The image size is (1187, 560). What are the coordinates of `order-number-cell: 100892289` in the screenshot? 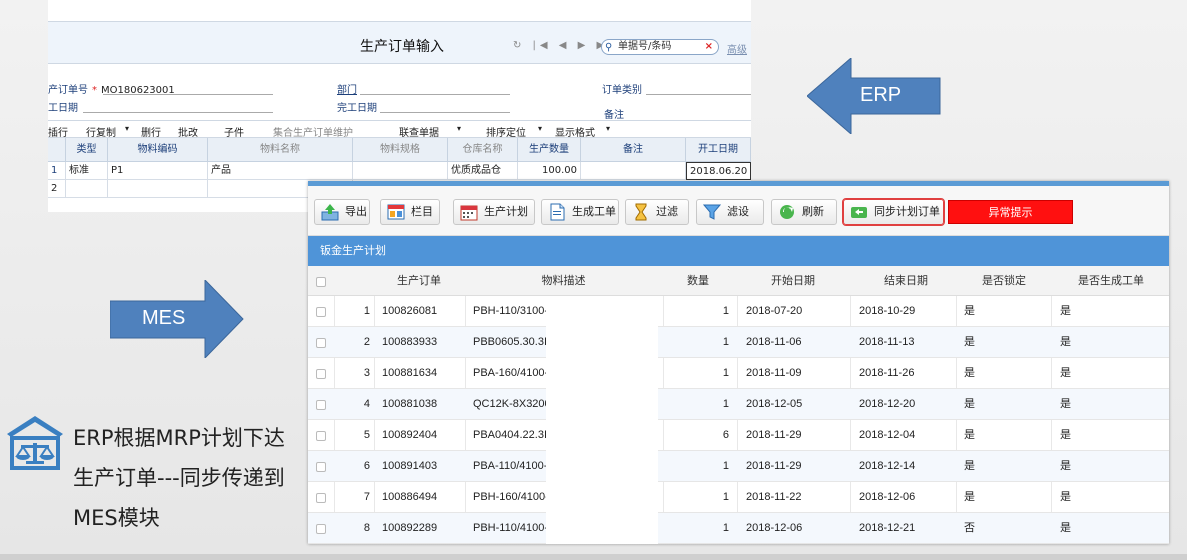 It's located at (409, 528).